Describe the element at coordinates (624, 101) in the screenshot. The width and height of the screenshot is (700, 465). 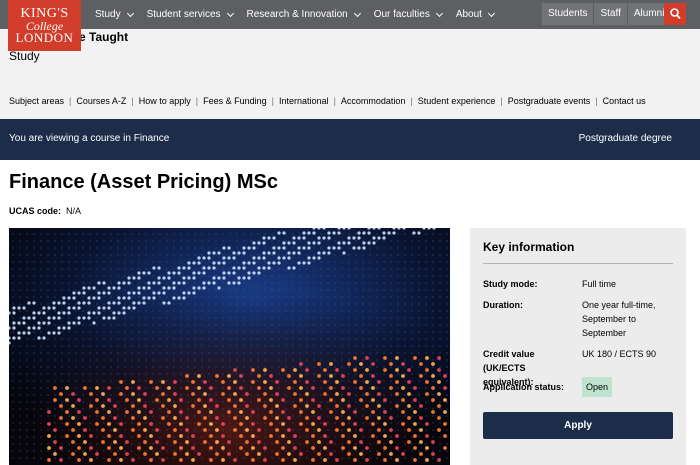
I see `subnav-contact-us: Contact us` at that location.